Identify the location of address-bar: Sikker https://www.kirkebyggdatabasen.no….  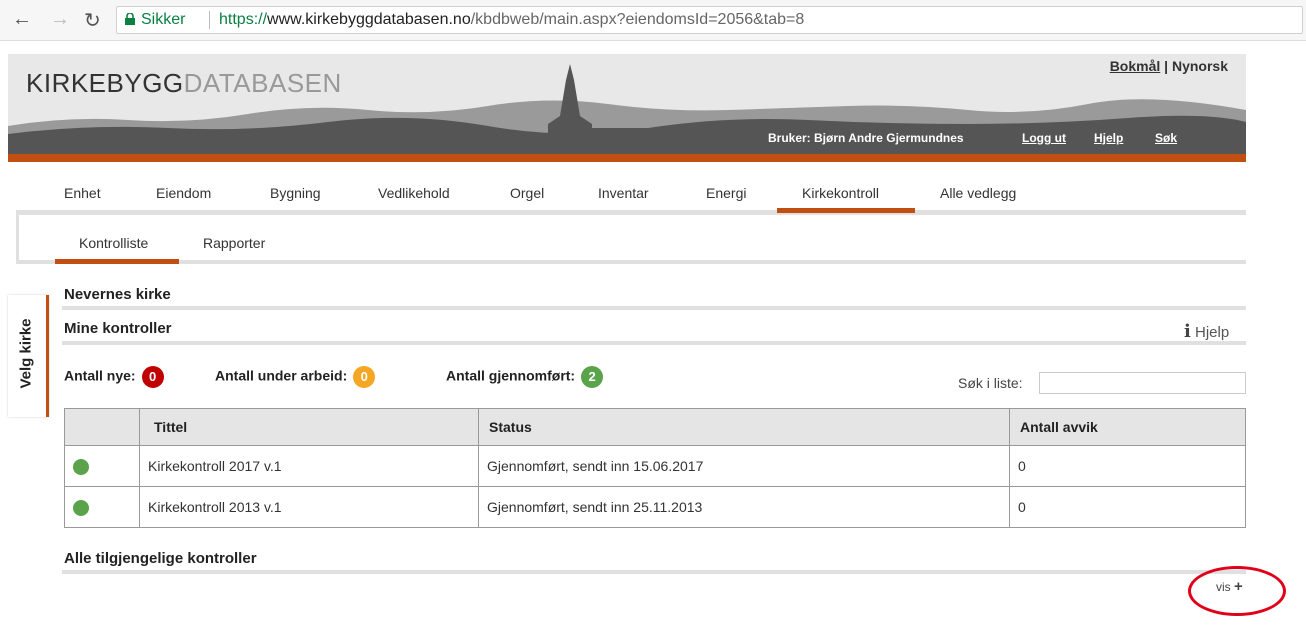
(709, 20).